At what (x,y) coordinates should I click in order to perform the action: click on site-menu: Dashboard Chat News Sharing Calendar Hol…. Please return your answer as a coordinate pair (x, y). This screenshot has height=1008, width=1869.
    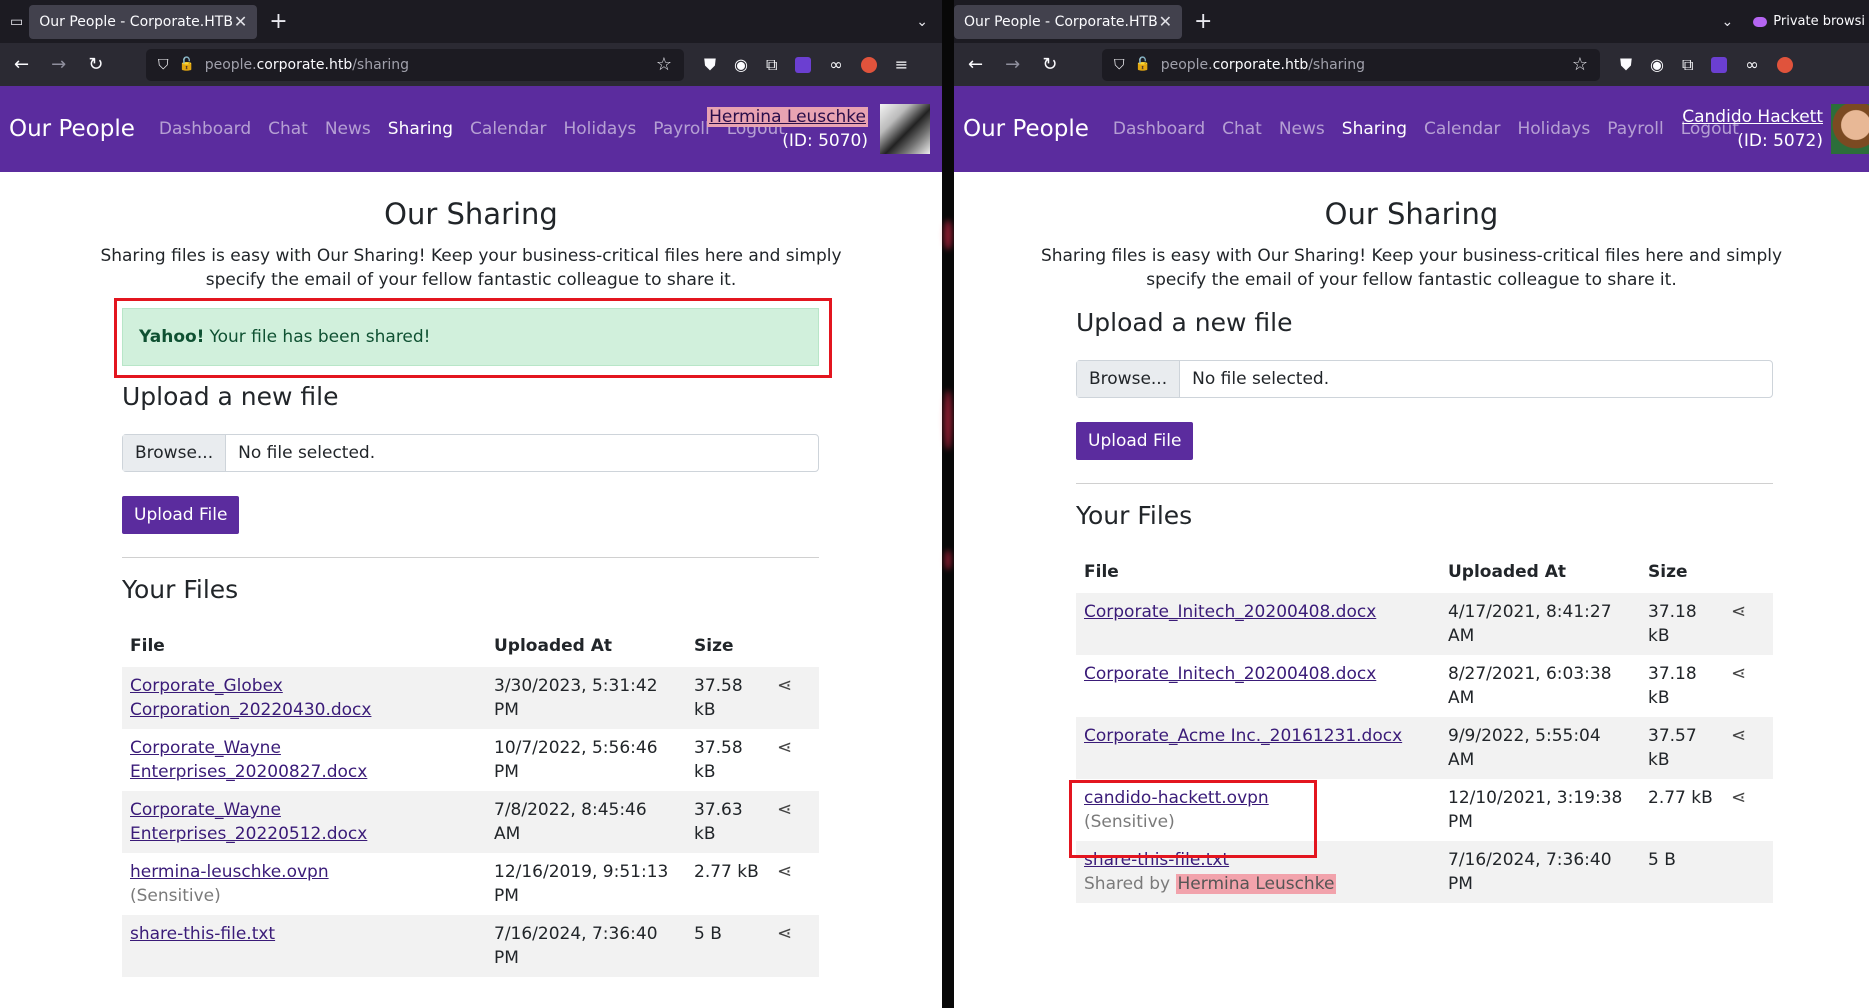
    Looking at the image, I should click on (472, 129).